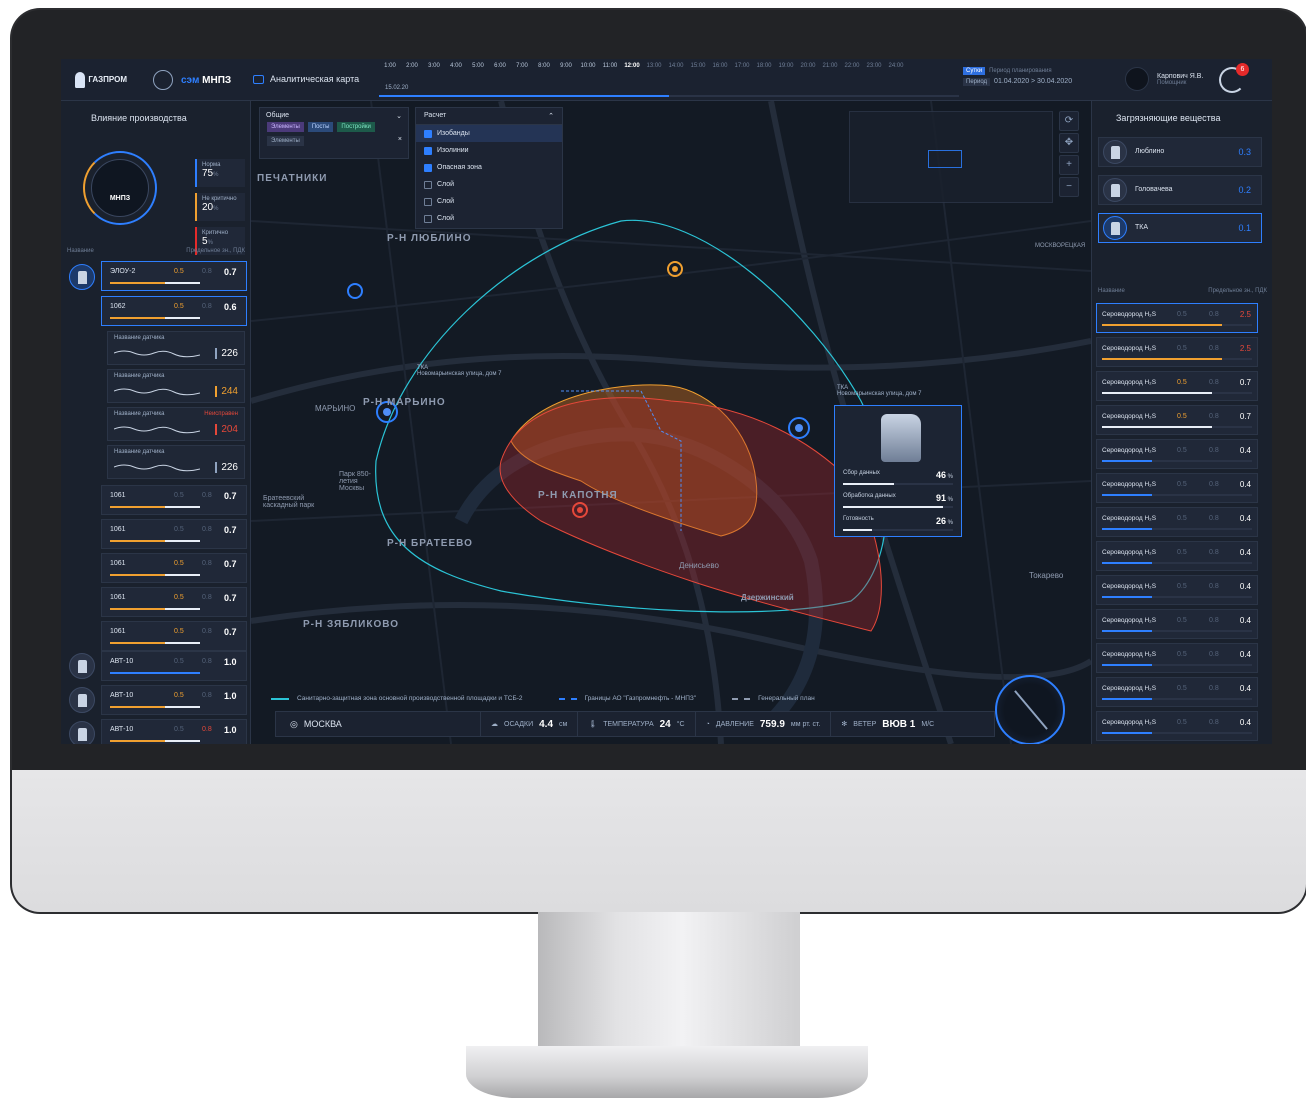 The width and height of the screenshot is (1306, 1098). I want to click on chip-posts: Посты, so click(320, 127).